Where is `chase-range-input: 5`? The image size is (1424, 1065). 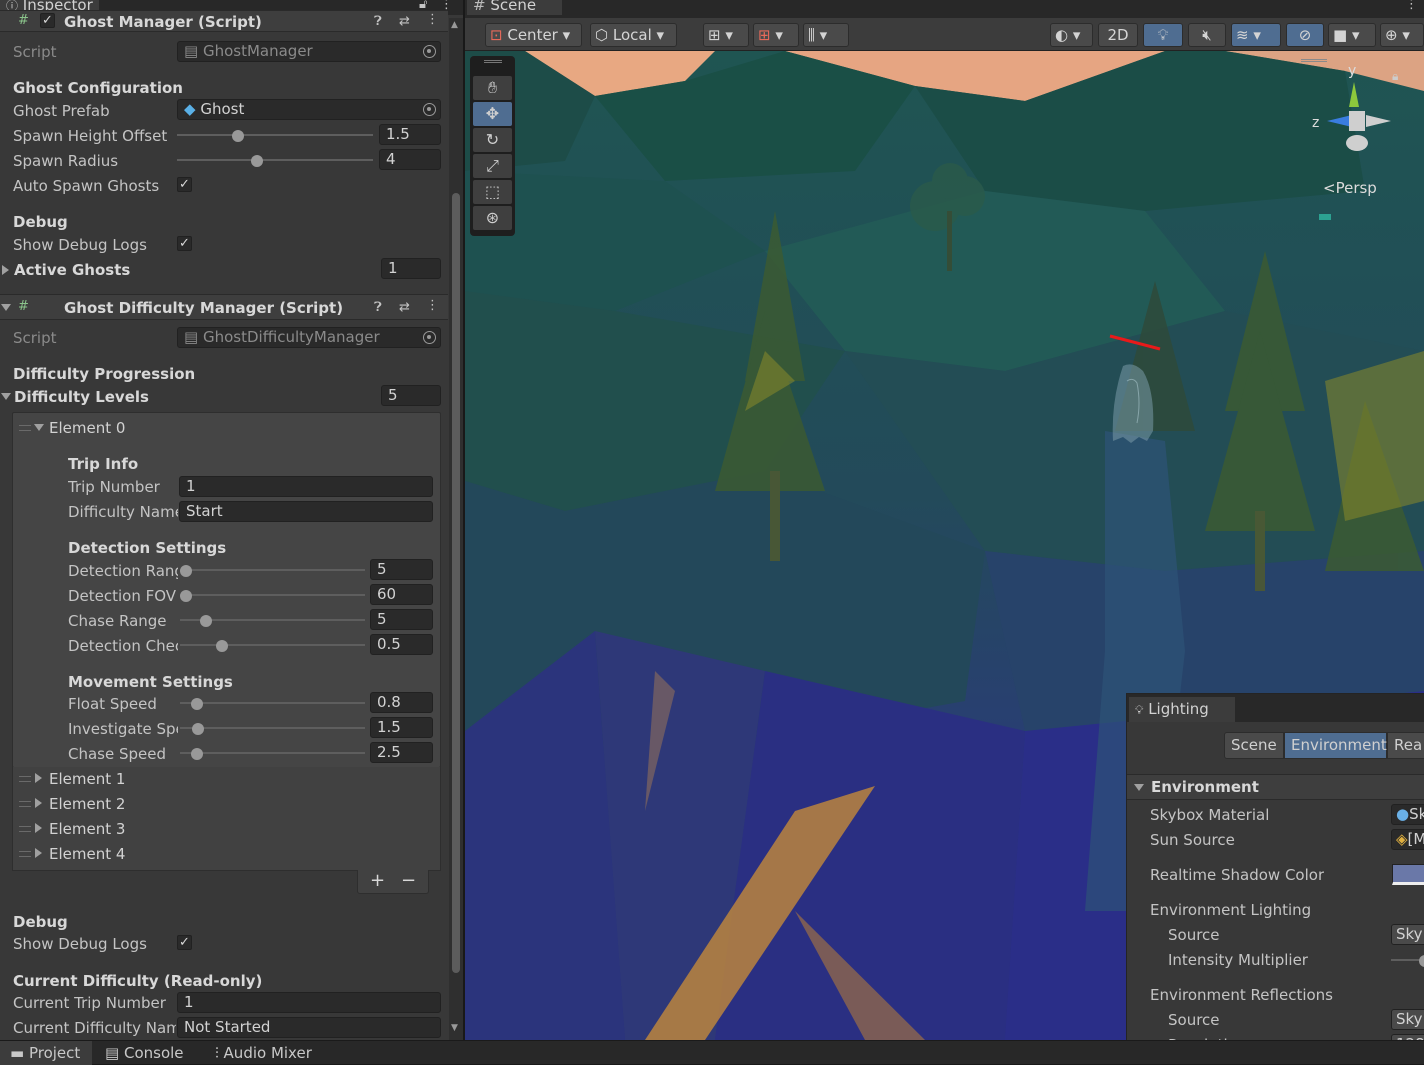 chase-range-input: 5 is located at coordinates (401, 619).